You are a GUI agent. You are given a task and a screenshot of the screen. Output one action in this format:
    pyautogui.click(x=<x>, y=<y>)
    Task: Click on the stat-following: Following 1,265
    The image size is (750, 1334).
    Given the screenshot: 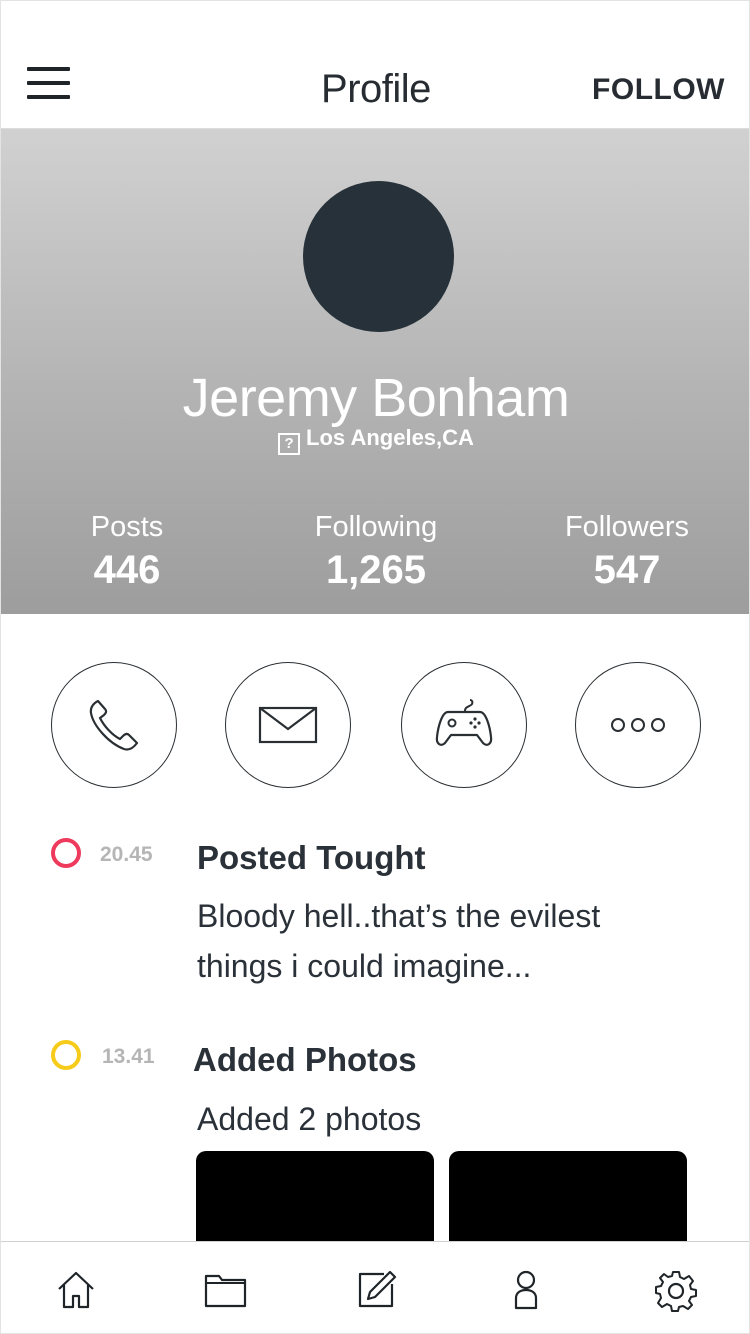 What is the action you would take?
    pyautogui.click(x=376, y=552)
    